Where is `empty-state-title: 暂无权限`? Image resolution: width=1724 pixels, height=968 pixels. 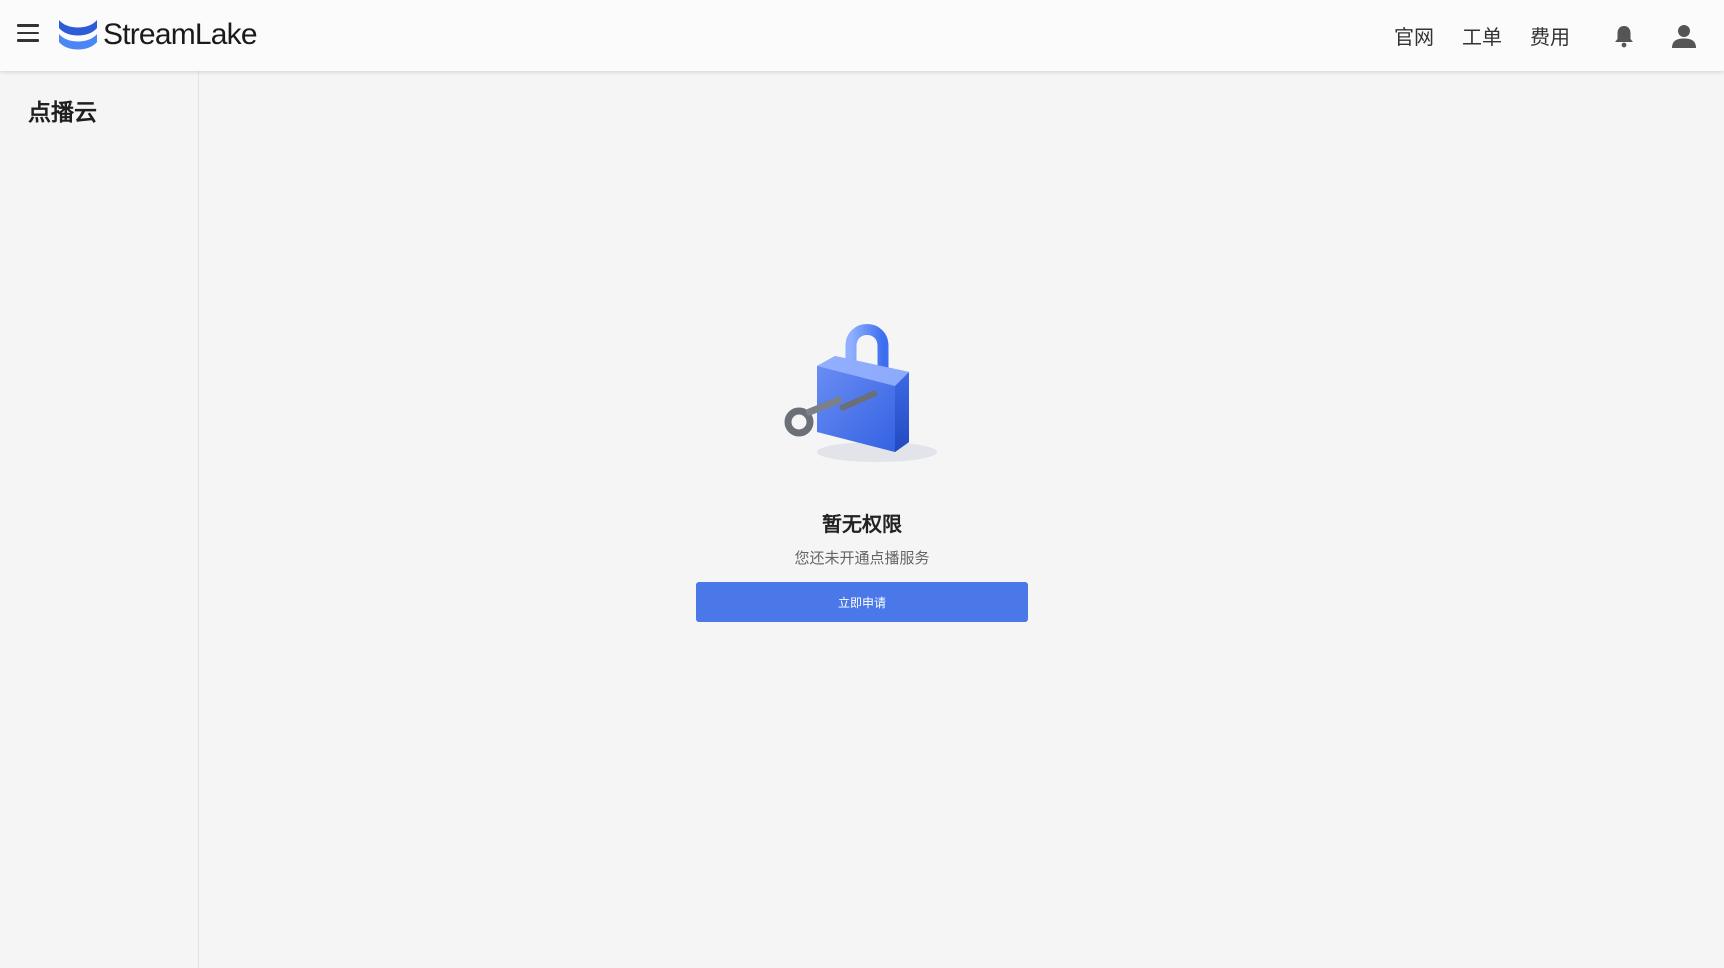 empty-state-title: 暂无权限 is located at coordinates (862, 524).